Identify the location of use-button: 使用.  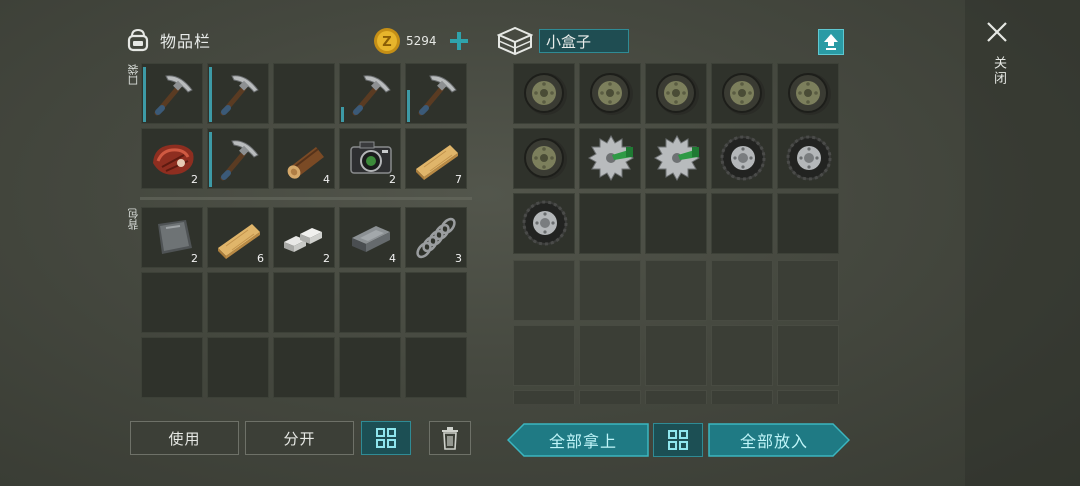
(184, 438).